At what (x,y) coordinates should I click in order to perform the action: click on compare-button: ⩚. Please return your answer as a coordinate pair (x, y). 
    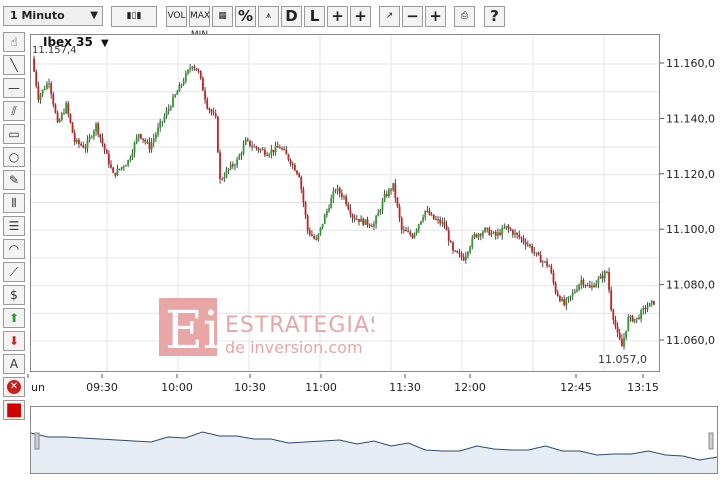
    Looking at the image, I should click on (268, 16).